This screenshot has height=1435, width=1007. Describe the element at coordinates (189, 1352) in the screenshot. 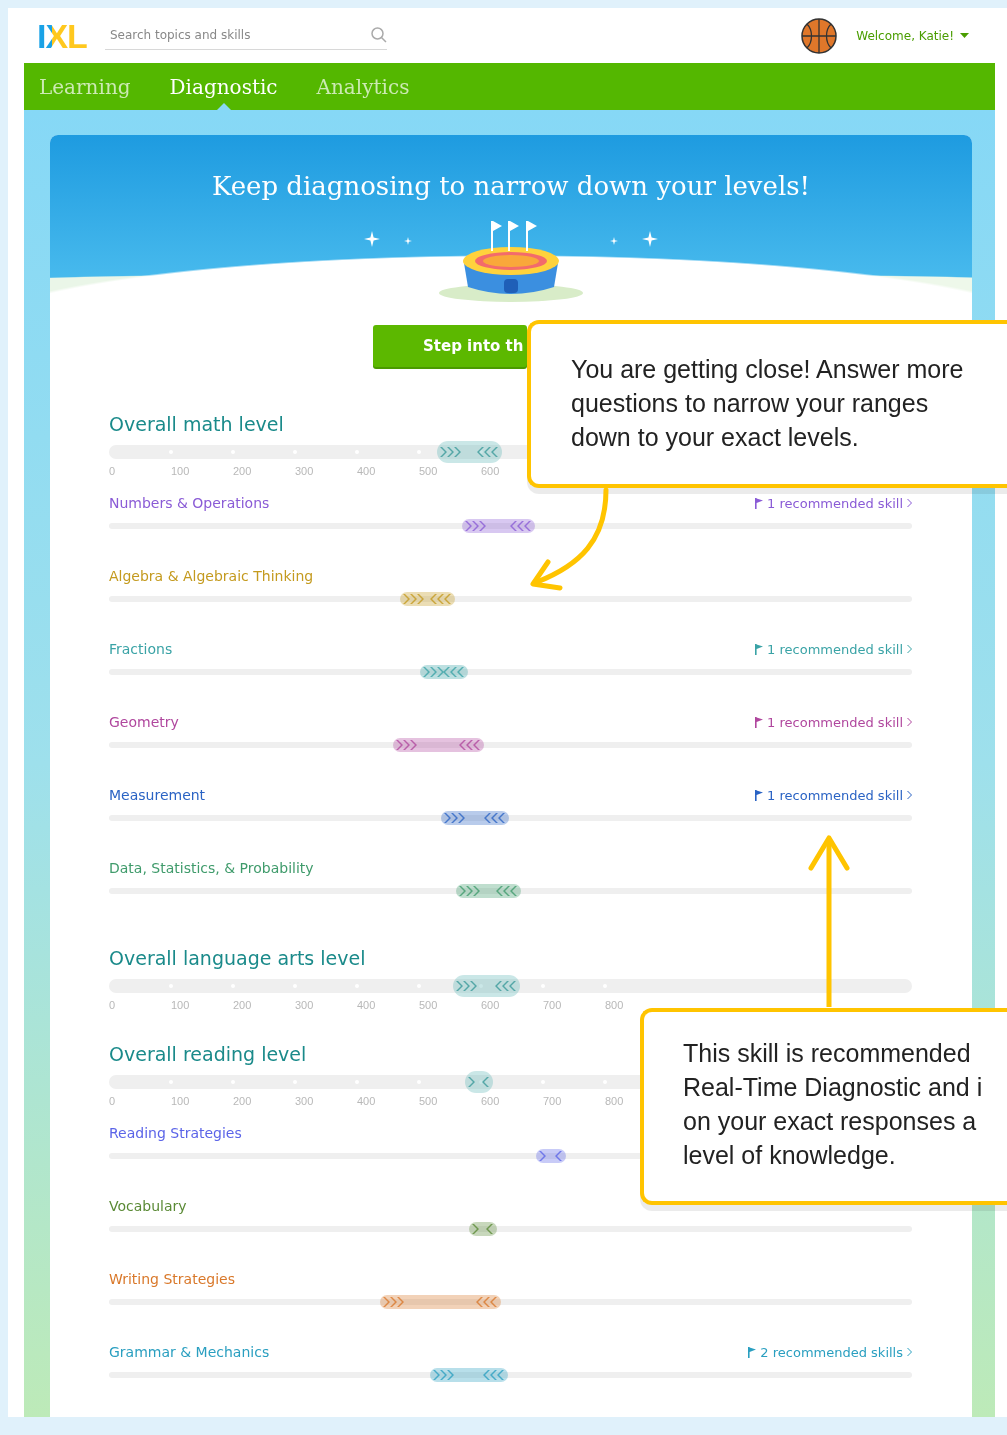

I see `domain-name: Grammar & Mechanics` at that location.